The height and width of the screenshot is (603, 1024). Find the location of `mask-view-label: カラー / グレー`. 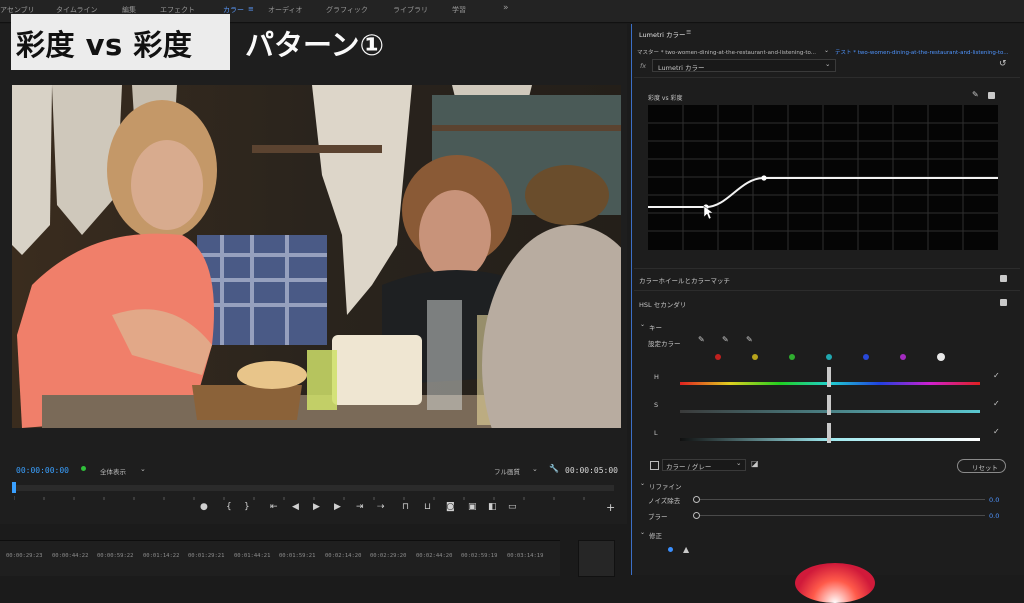

mask-view-label: カラー / グレー is located at coordinates (689, 467).